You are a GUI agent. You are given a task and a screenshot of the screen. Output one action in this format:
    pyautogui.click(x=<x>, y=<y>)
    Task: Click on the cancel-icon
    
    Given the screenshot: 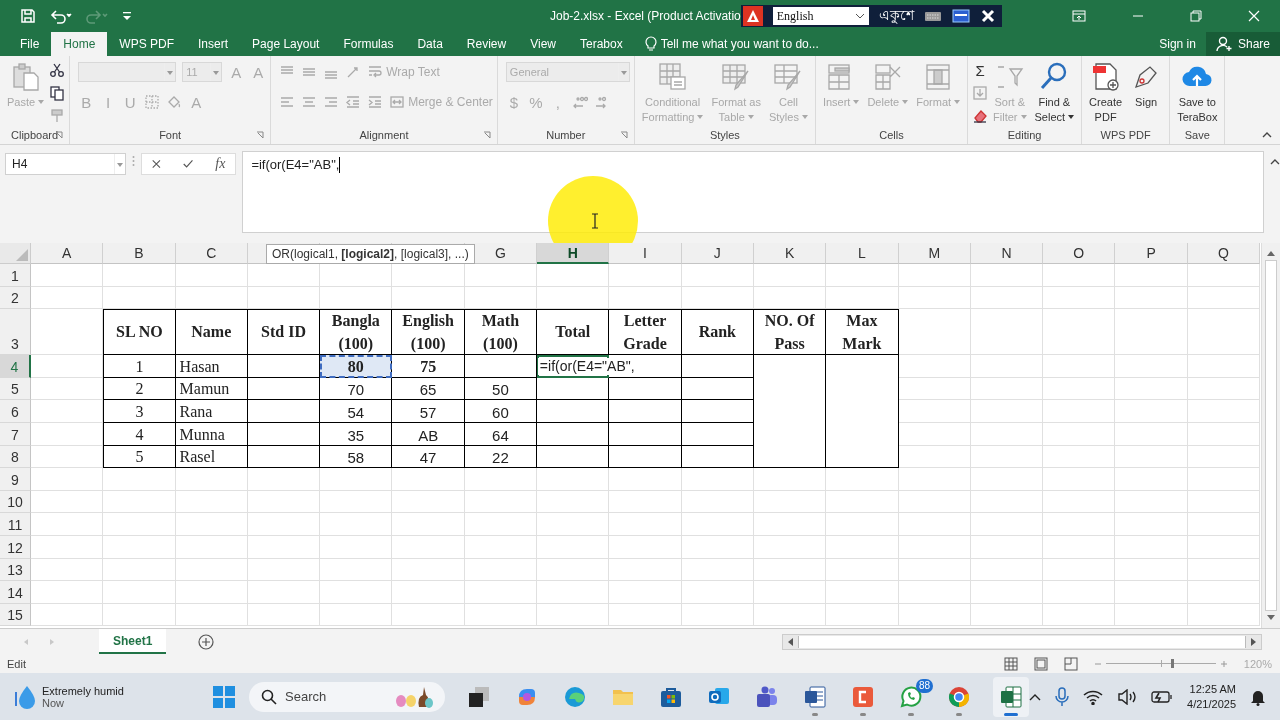 What is the action you would take?
    pyautogui.click(x=157, y=164)
    